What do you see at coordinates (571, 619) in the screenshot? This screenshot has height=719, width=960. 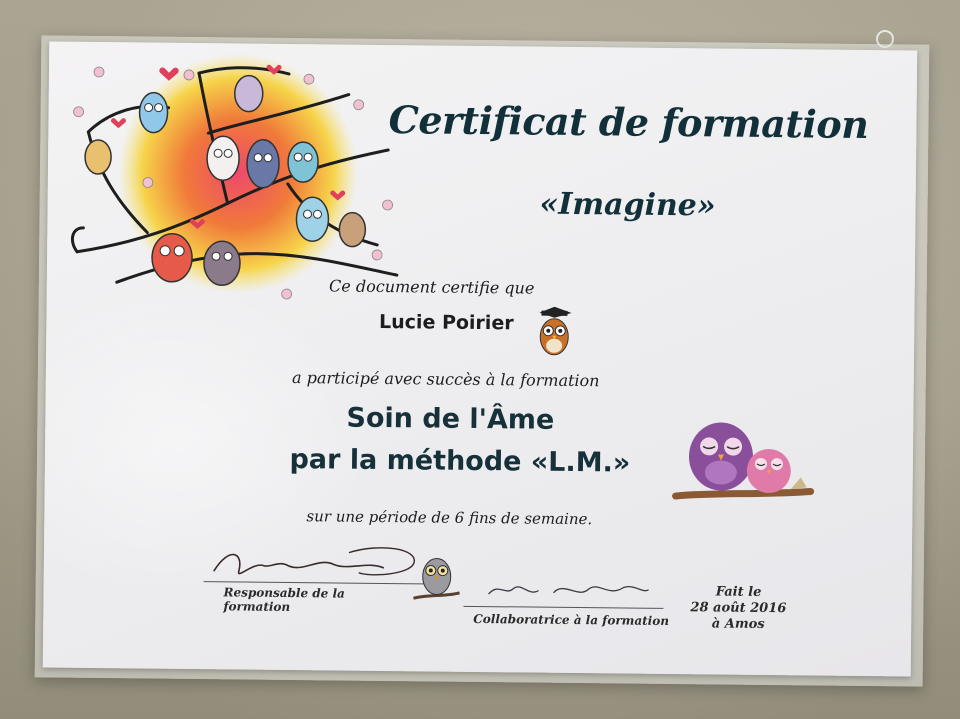 I see `signature-right-label: Collaboratrice à la formation` at bounding box center [571, 619].